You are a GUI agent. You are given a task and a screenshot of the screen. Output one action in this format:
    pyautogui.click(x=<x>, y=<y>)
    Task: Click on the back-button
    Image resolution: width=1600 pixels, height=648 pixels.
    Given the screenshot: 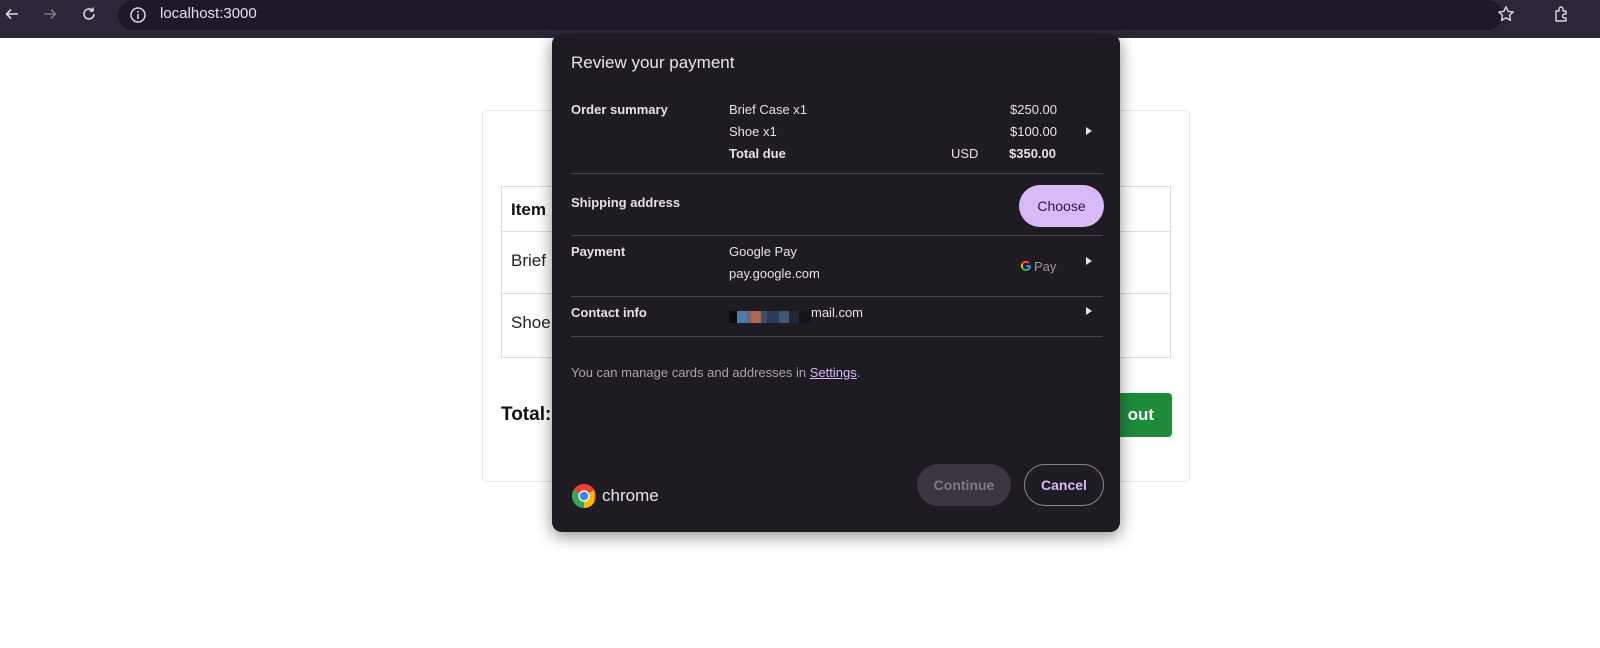 What is the action you would take?
    pyautogui.click(x=12, y=14)
    